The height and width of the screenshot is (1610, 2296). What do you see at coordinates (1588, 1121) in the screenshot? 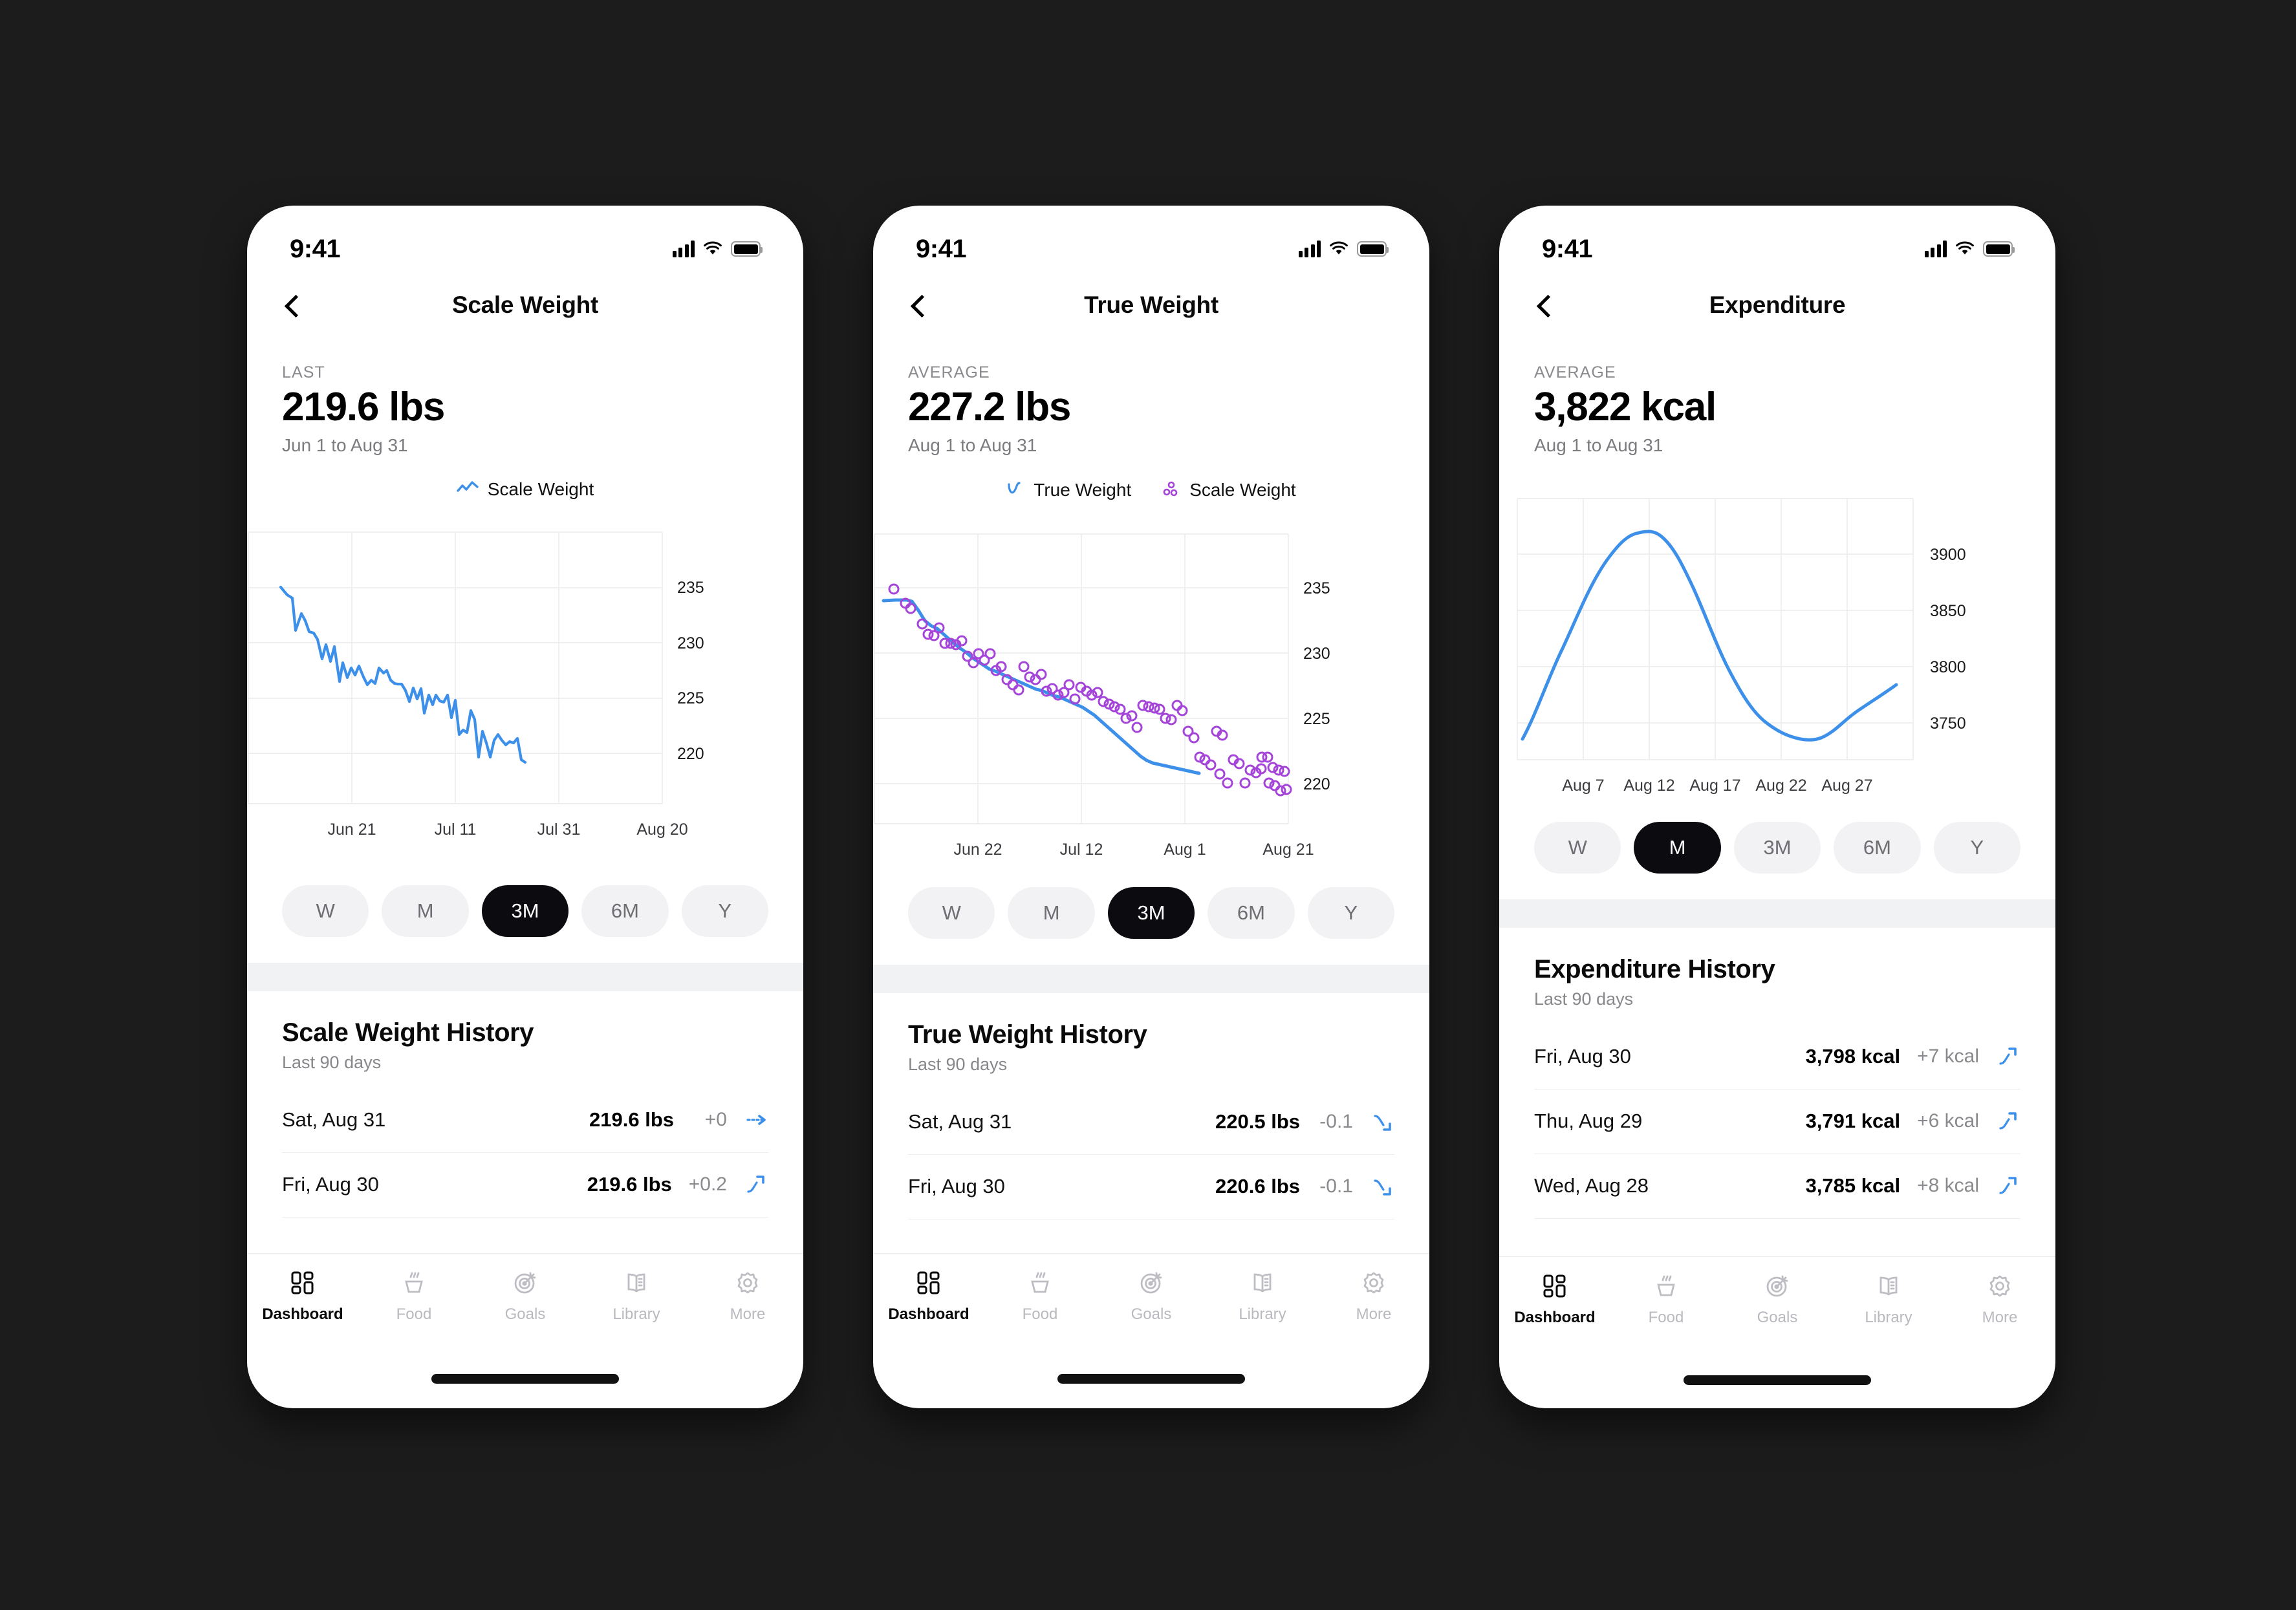
I see `row-date: Thu, Aug 29` at bounding box center [1588, 1121].